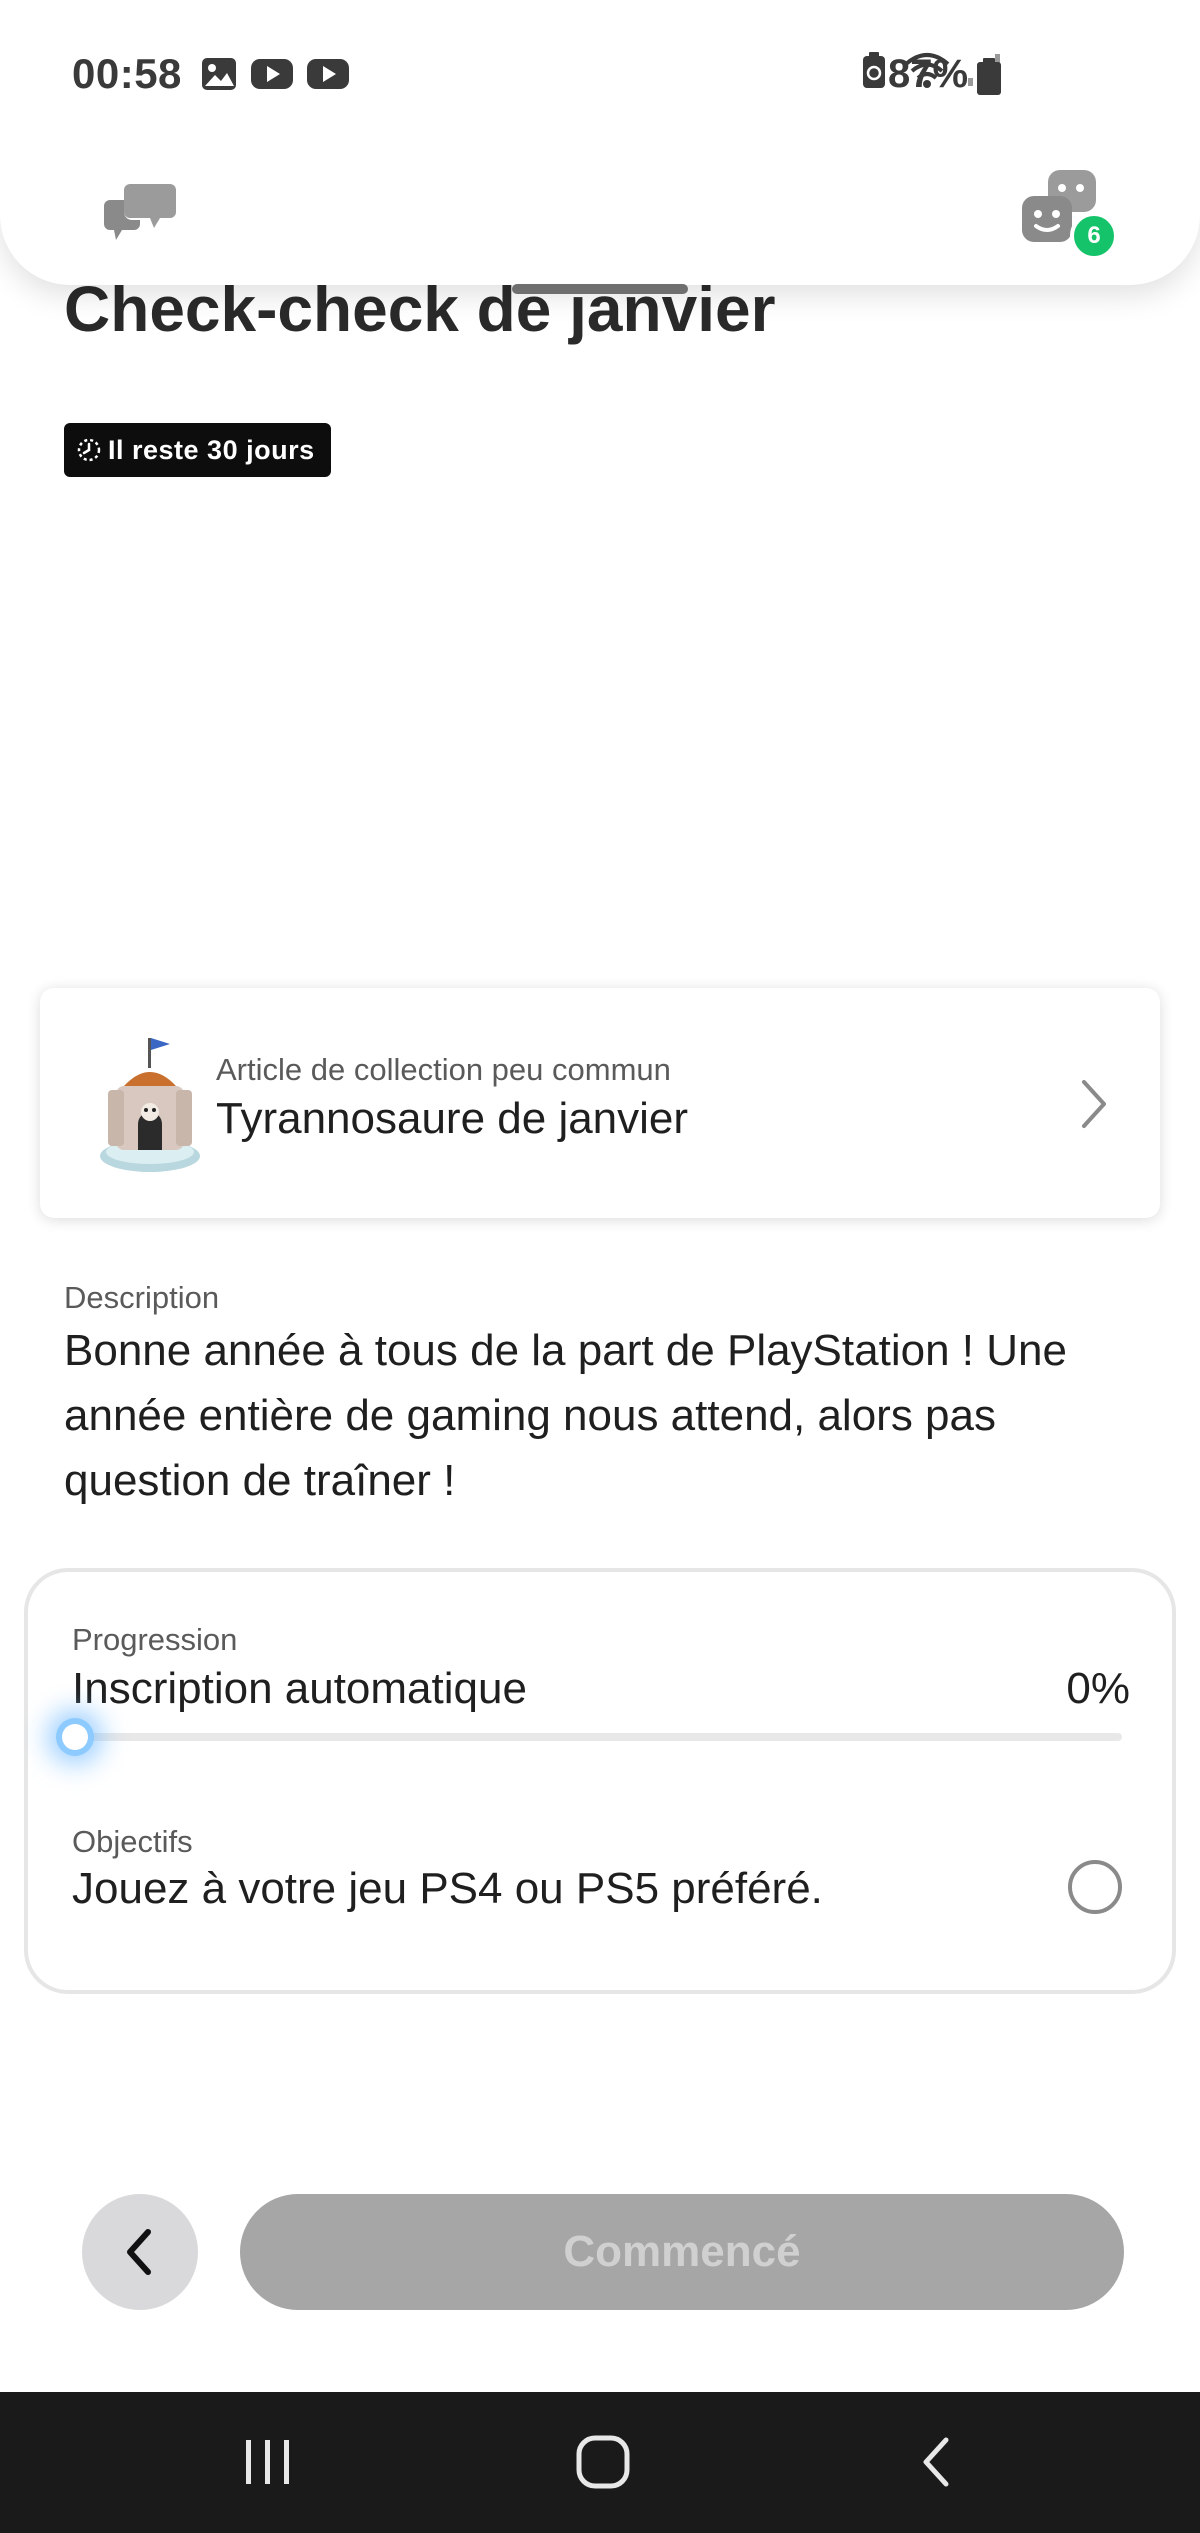 The image size is (1200, 2533). Describe the element at coordinates (600, 1737) in the screenshot. I see `progress-bar` at that location.